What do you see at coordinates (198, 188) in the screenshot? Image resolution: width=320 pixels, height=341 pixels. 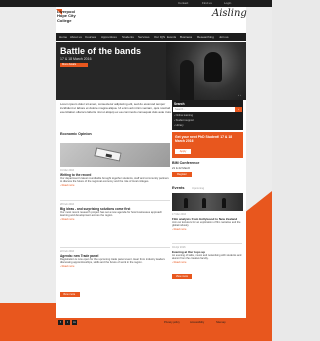 I see `events-subheading: Upcoming` at bounding box center [198, 188].